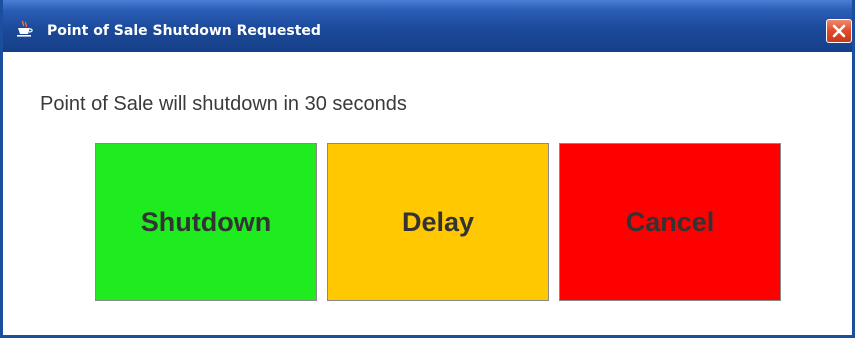 The width and height of the screenshot is (855, 338). I want to click on shutdown-button-label: Shutdown, so click(206, 221).